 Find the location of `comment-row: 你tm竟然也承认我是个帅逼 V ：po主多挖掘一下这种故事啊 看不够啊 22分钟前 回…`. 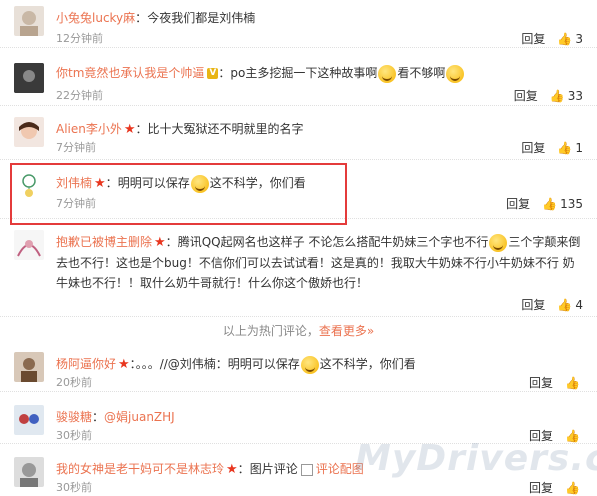

comment-row: 你tm竟然也承认我是个帅逼 V ：po主多挖掘一下这种故事啊 看不够啊 22分钟前 回… is located at coordinates (298, 80).